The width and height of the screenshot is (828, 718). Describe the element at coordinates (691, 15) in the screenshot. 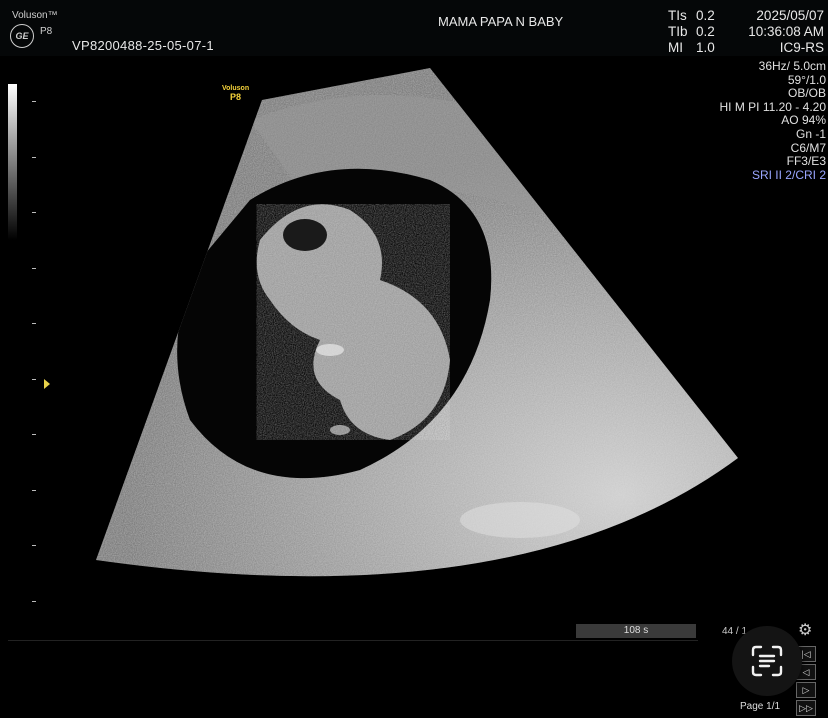

I see `tis-index: TIs 0.2` at that location.